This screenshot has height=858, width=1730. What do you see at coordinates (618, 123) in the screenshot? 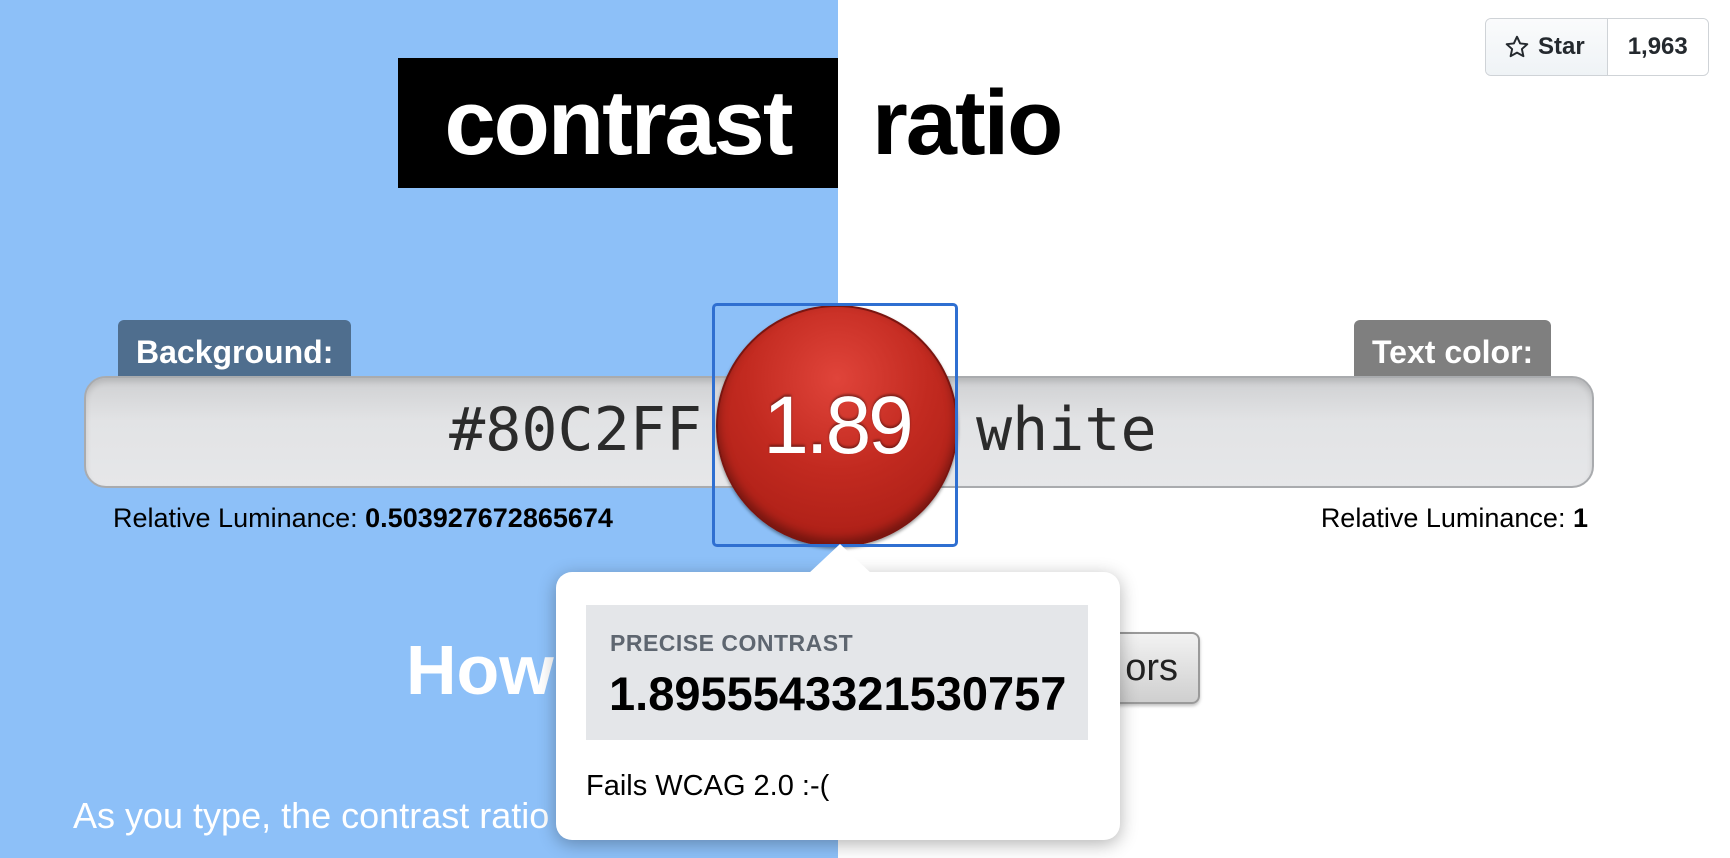
I see `title-word-contrast: contrast` at bounding box center [618, 123].